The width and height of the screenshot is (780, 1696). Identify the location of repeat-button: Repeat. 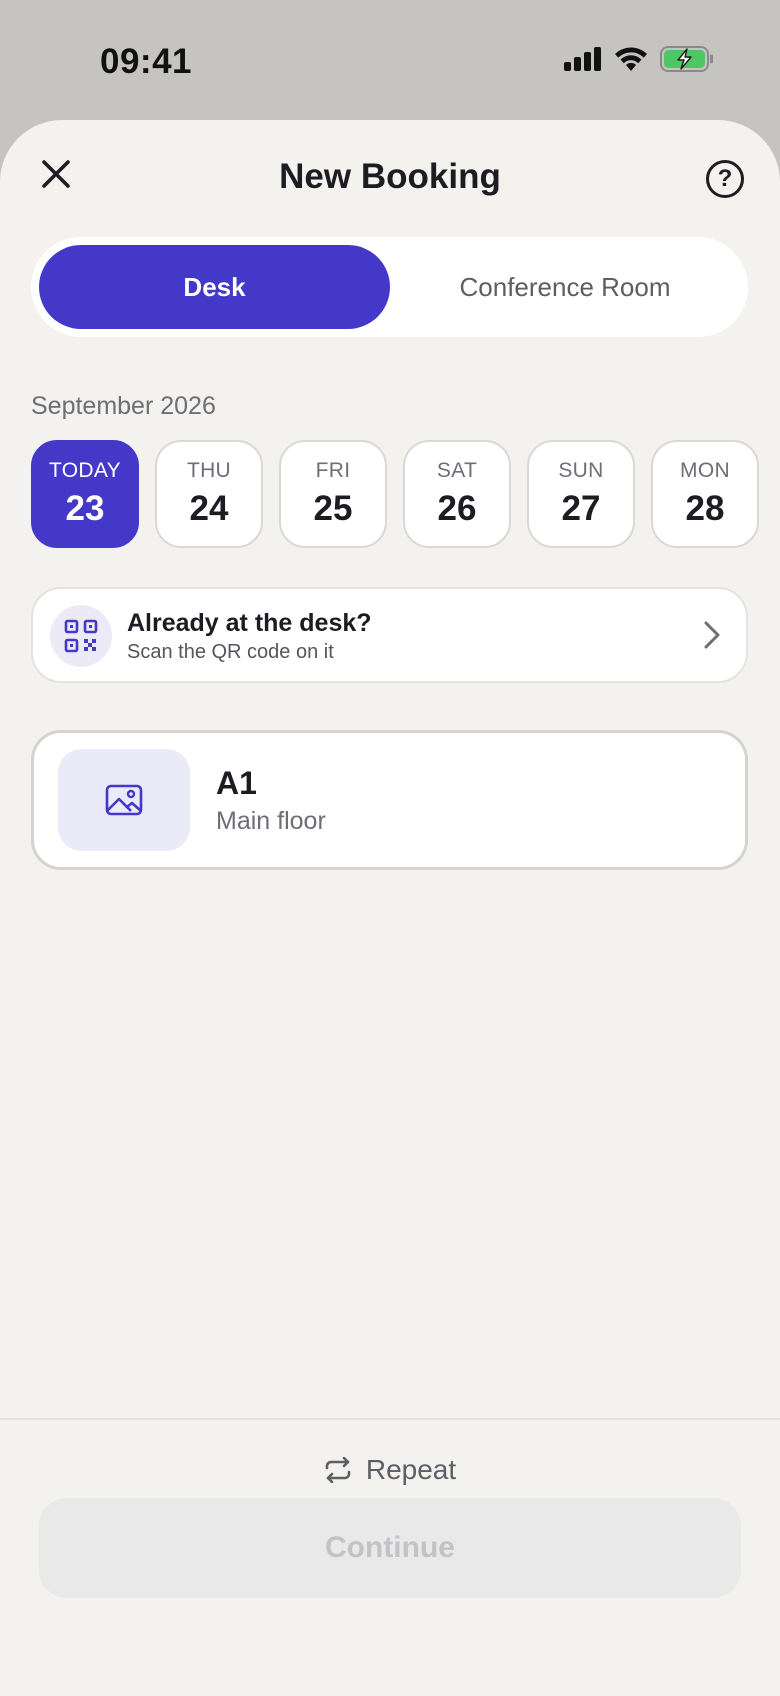
(390, 1470).